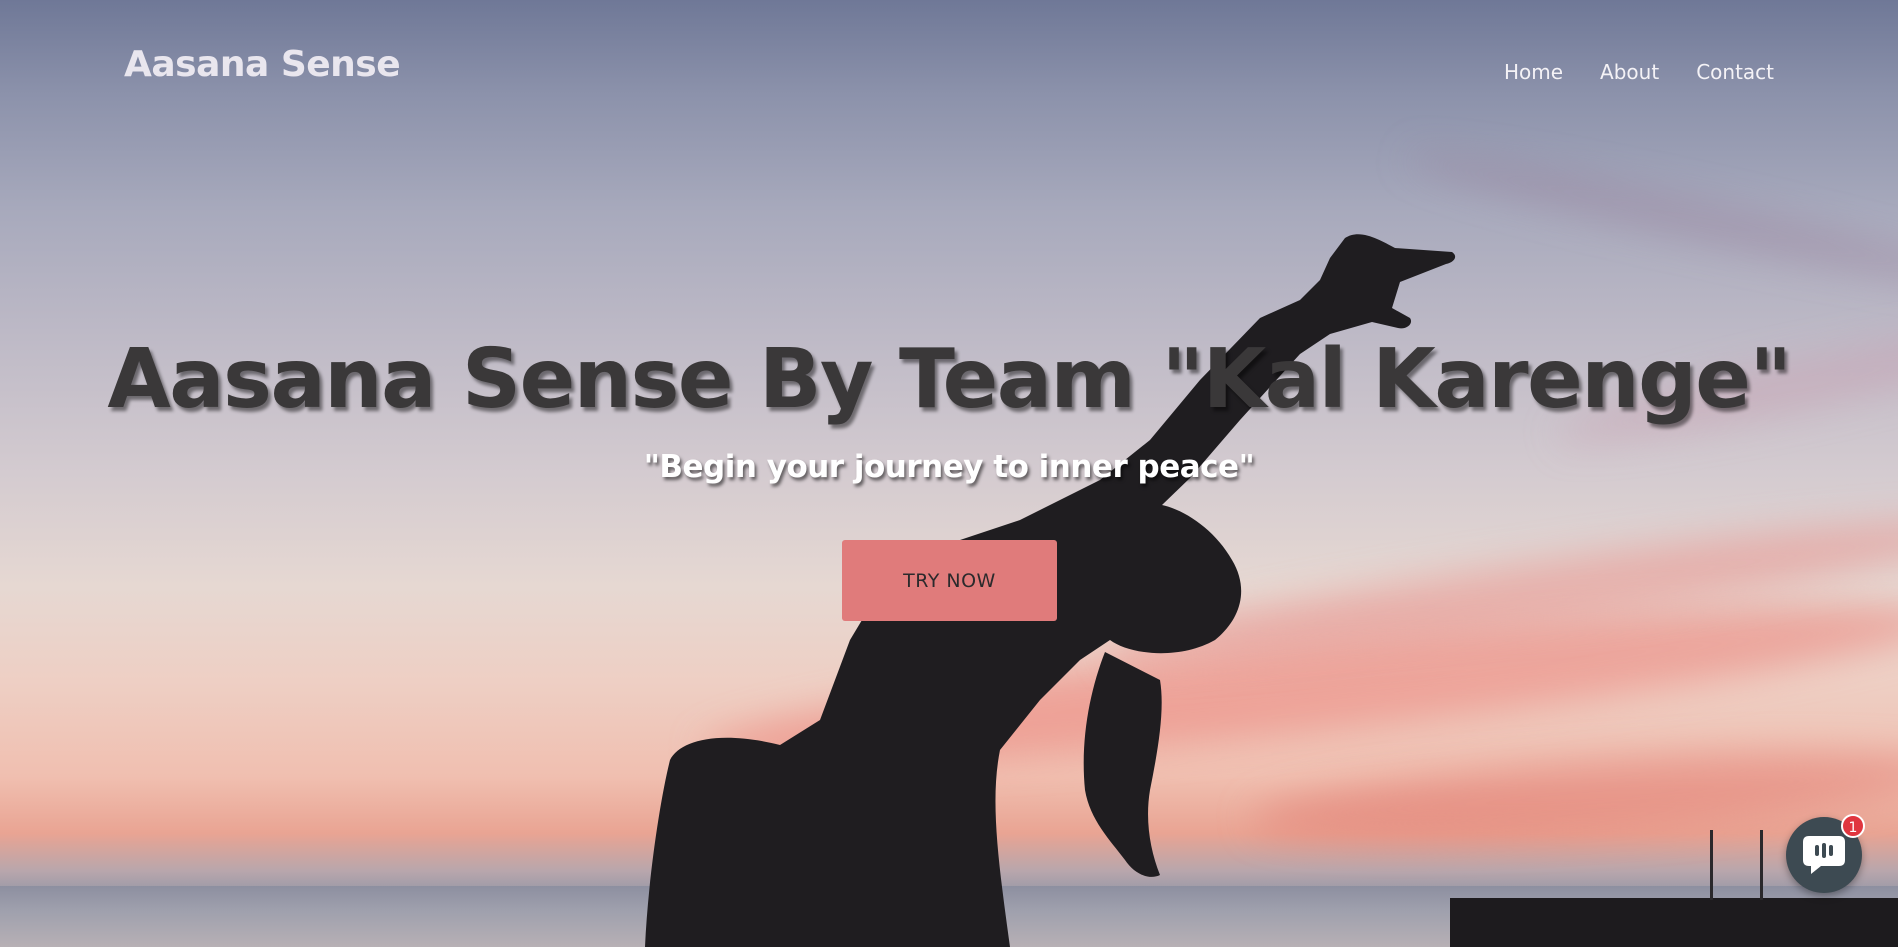  Describe the element at coordinates (1824, 855) in the screenshot. I see `chat-bubble-icon` at that location.